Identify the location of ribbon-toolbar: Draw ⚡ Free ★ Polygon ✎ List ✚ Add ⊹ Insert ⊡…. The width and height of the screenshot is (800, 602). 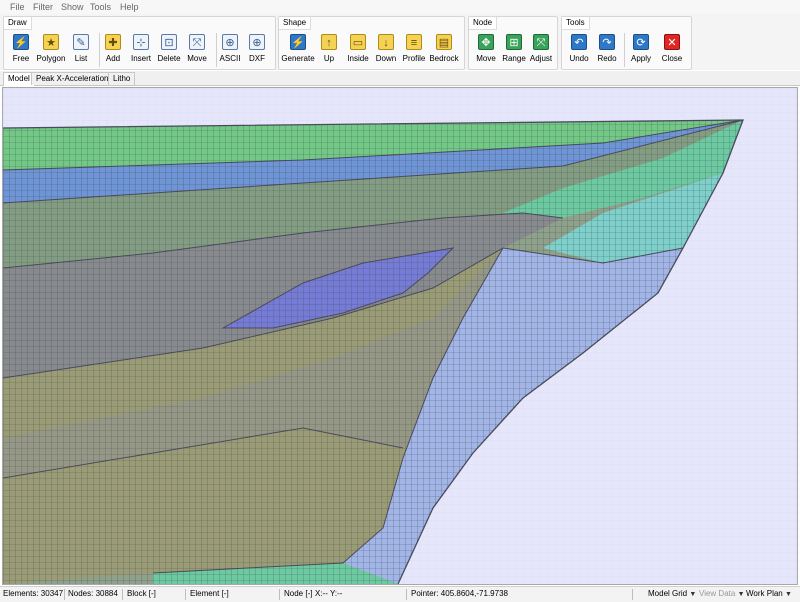
(400, 42).